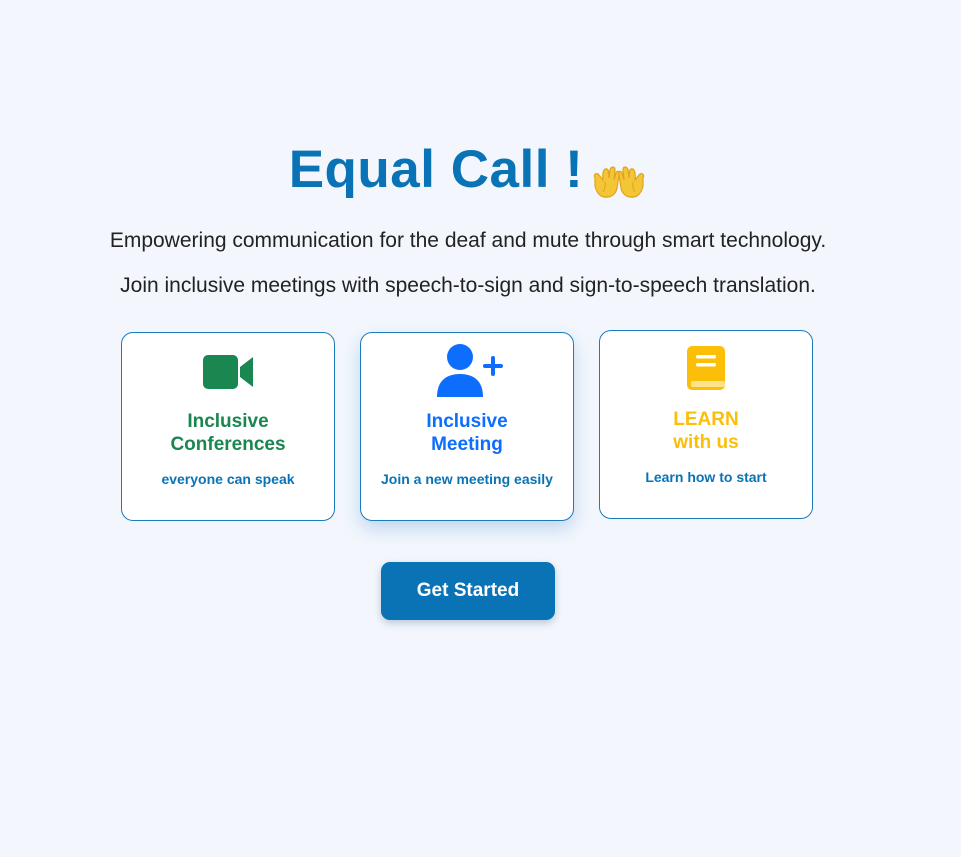 This screenshot has height=857, width=961. I want to click on card-subtitle: Join a new meeting easily, so click(467, 479).